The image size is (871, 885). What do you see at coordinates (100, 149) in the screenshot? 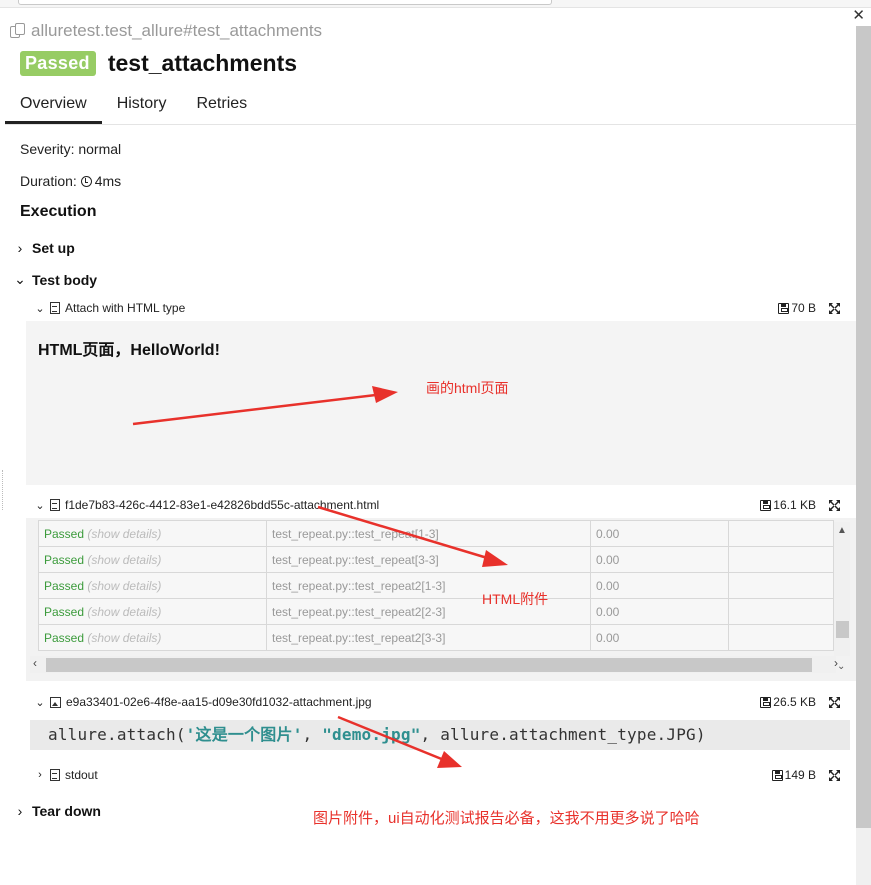
I see `severity-value: normal` at bounding box center [100, 149].